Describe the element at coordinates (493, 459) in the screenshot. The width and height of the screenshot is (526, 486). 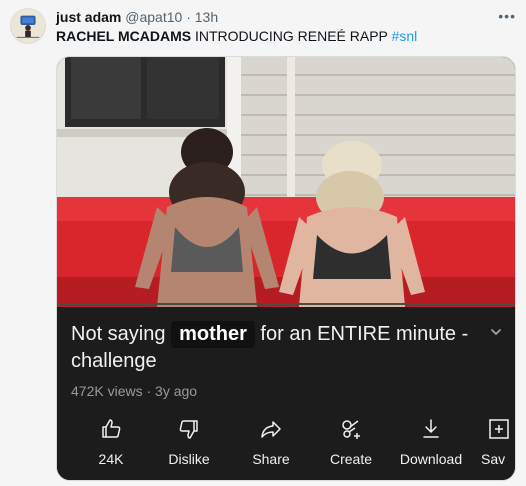
I see `save-label: Sav` at that location.